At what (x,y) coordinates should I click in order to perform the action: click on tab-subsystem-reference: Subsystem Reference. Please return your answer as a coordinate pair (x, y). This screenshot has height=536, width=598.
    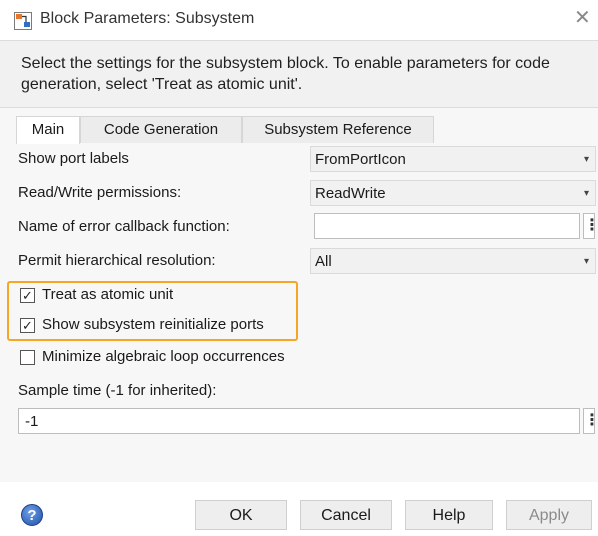
    Looking at the image, I should click on (338, 129).